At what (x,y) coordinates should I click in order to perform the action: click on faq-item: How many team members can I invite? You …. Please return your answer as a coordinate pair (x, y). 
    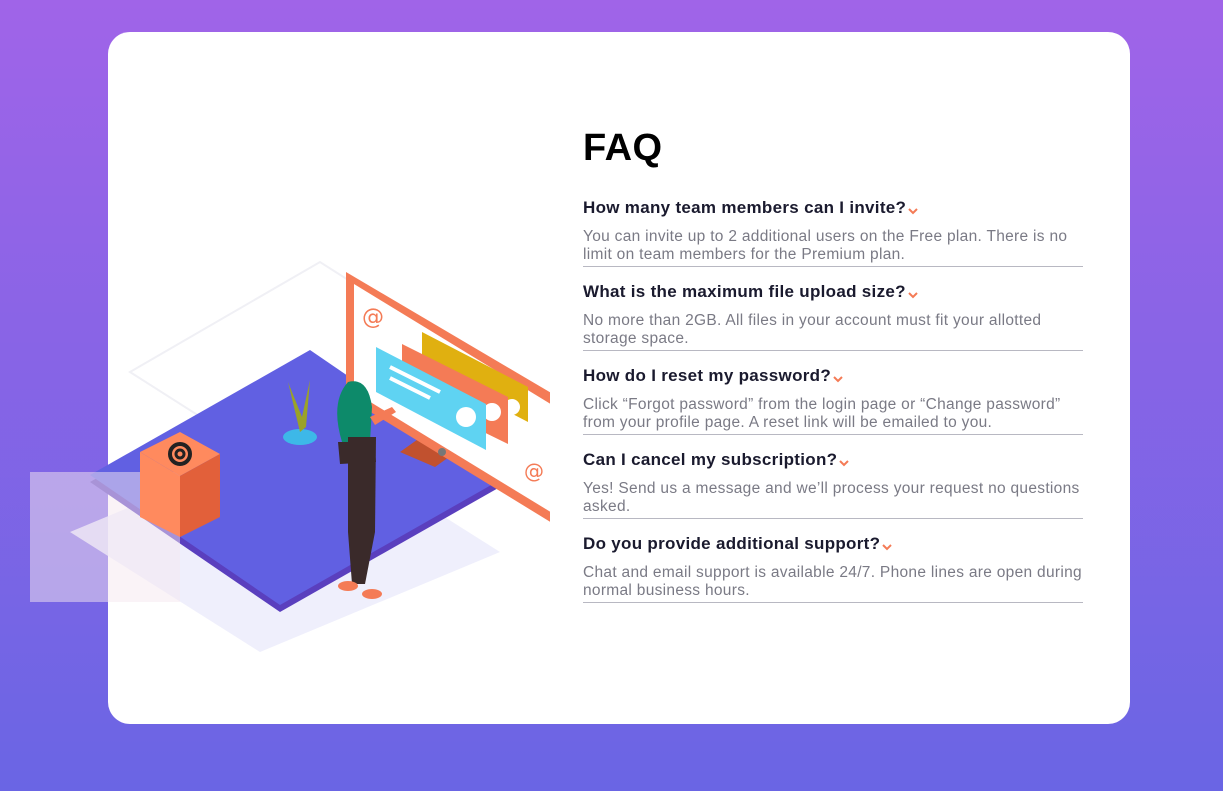
    Looking at the image, I should click on (833, 232).